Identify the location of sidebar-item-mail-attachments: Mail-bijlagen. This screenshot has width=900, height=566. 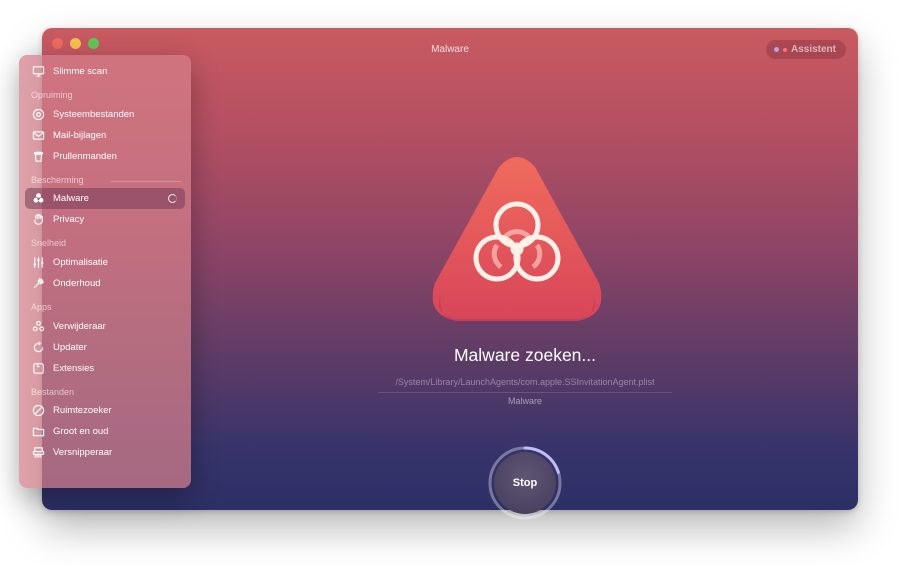
(105, 135).